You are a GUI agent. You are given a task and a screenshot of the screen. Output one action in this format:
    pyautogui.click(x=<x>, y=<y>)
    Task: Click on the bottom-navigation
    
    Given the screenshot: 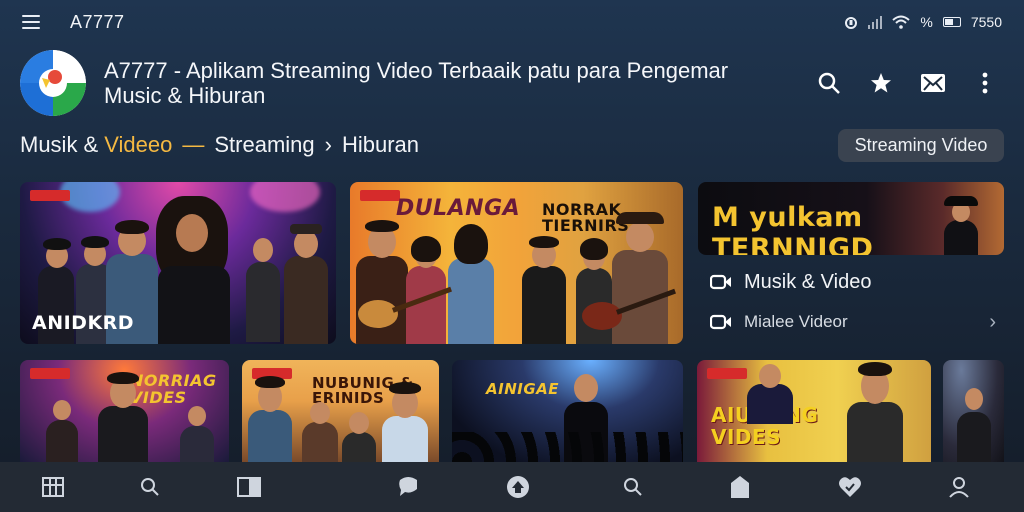 What is the action you would take?
    pyautogui.click(x=512, y=487)
    